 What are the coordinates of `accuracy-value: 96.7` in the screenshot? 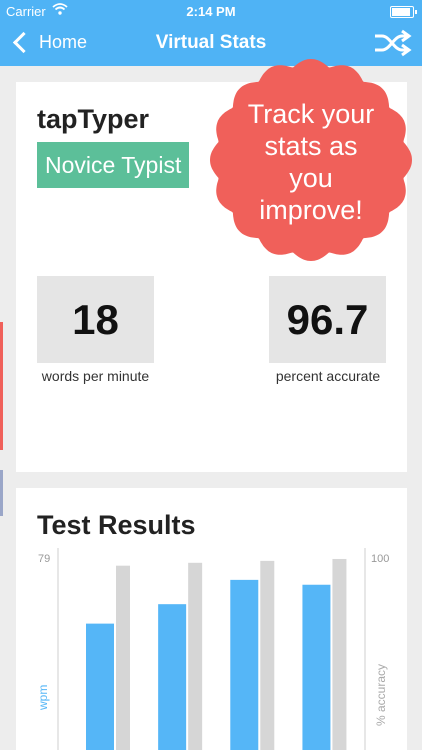 It's located at (327, 319).